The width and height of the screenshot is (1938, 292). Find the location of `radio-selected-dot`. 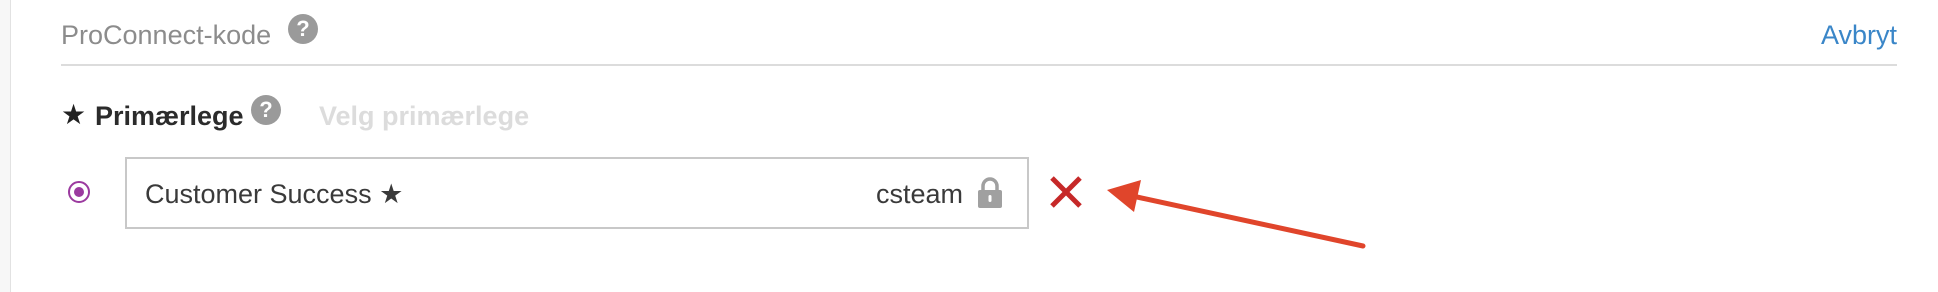

radio-selected-dot is located at coordinates (79, 192).